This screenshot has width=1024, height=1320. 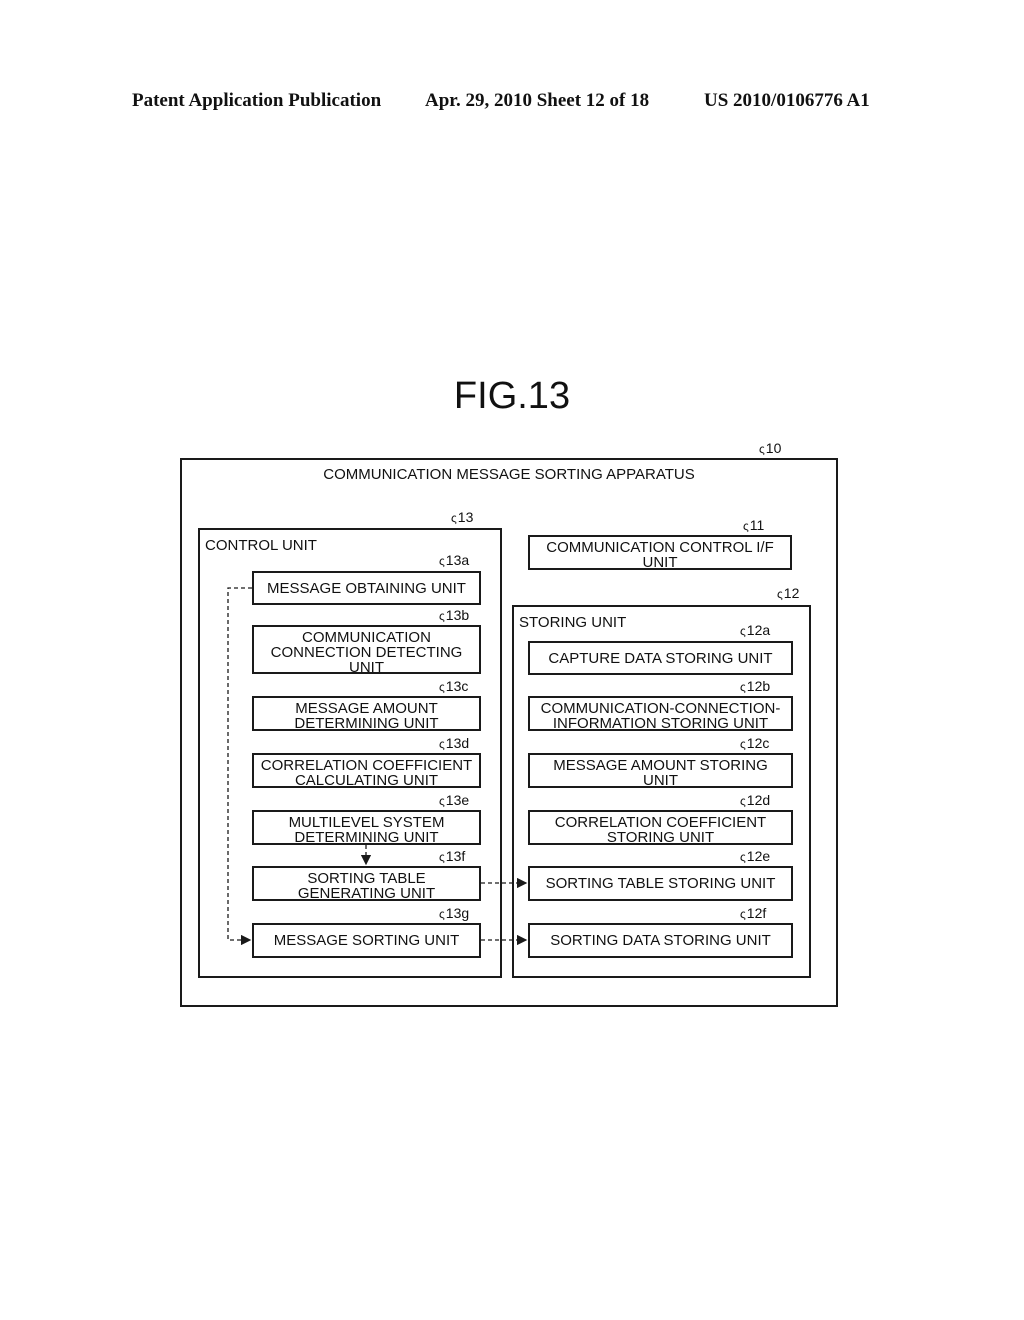 I want to click on publication-label: Patent Application Publication, so click(x=257, y=100).